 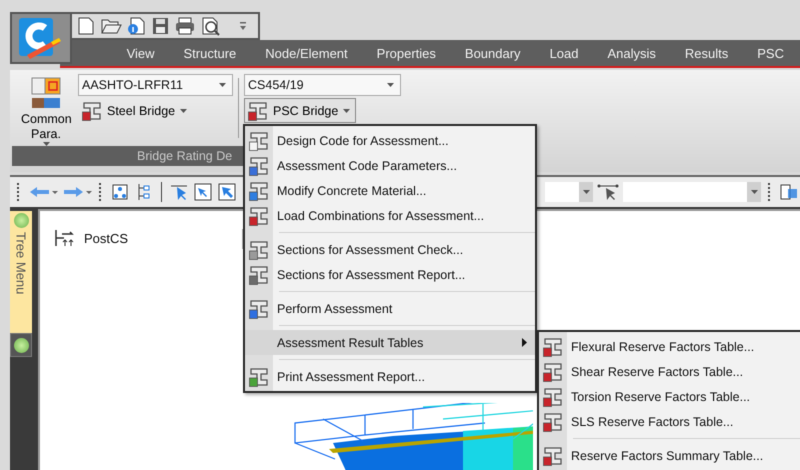 What do you see at coordinates (608, 192) in the screenshot?
I see `element-pick-icon` at bounding box center [608, 192].